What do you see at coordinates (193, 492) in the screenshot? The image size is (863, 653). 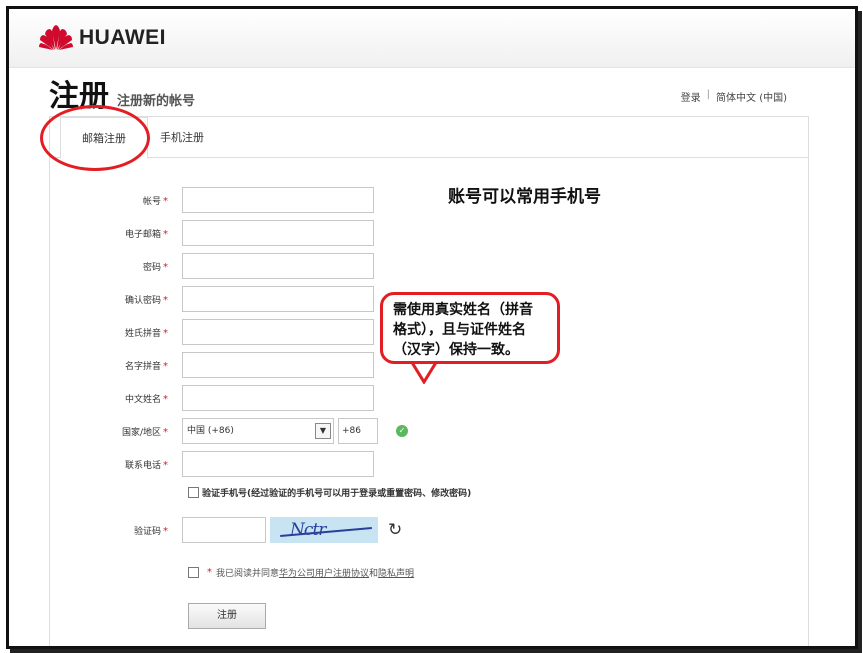 I see `verify-phone-checkbox` at bounding box center [193, 492].